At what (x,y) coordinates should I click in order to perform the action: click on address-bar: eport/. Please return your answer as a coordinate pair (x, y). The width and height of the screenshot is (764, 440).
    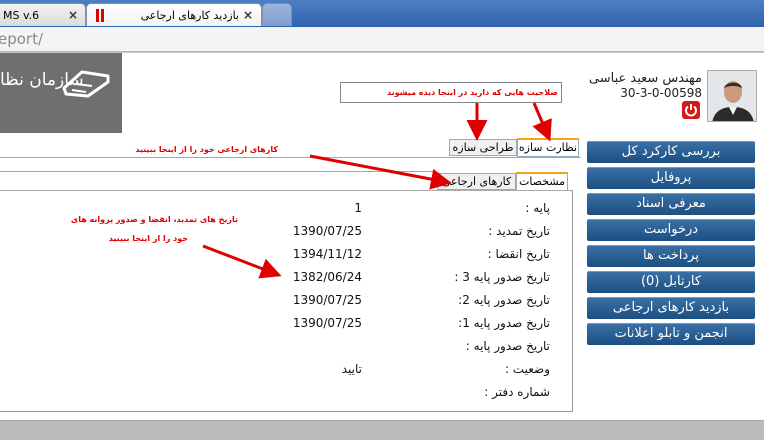
    Looking at the image, I should click on (382, 39).